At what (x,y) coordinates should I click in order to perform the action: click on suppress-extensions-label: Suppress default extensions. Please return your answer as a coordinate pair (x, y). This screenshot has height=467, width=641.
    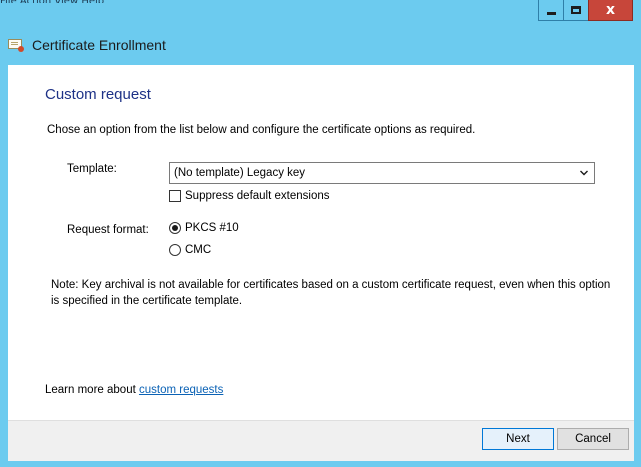
    Looking at the image, I should click on (257, 196).